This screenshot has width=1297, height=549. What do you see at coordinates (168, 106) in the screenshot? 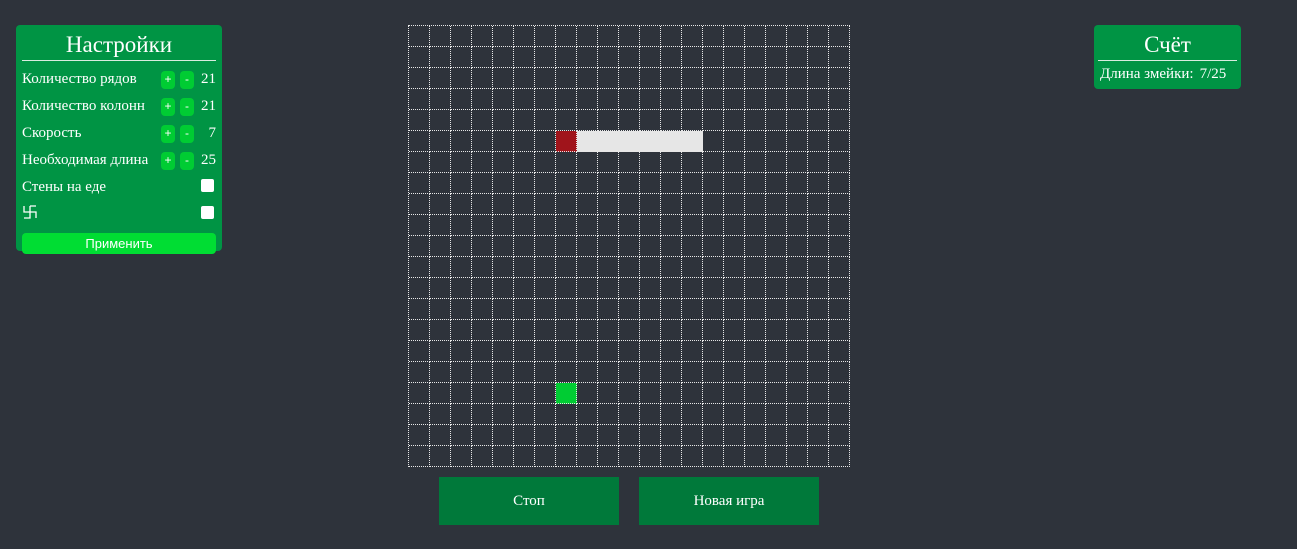
I see `cols-plus-button: +` at bounding box center [168, 106].